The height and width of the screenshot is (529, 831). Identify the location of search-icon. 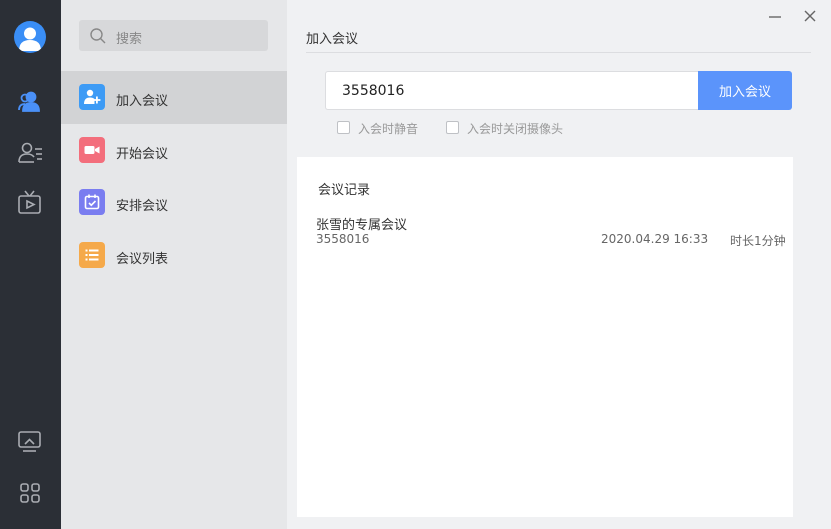
(98, 36).